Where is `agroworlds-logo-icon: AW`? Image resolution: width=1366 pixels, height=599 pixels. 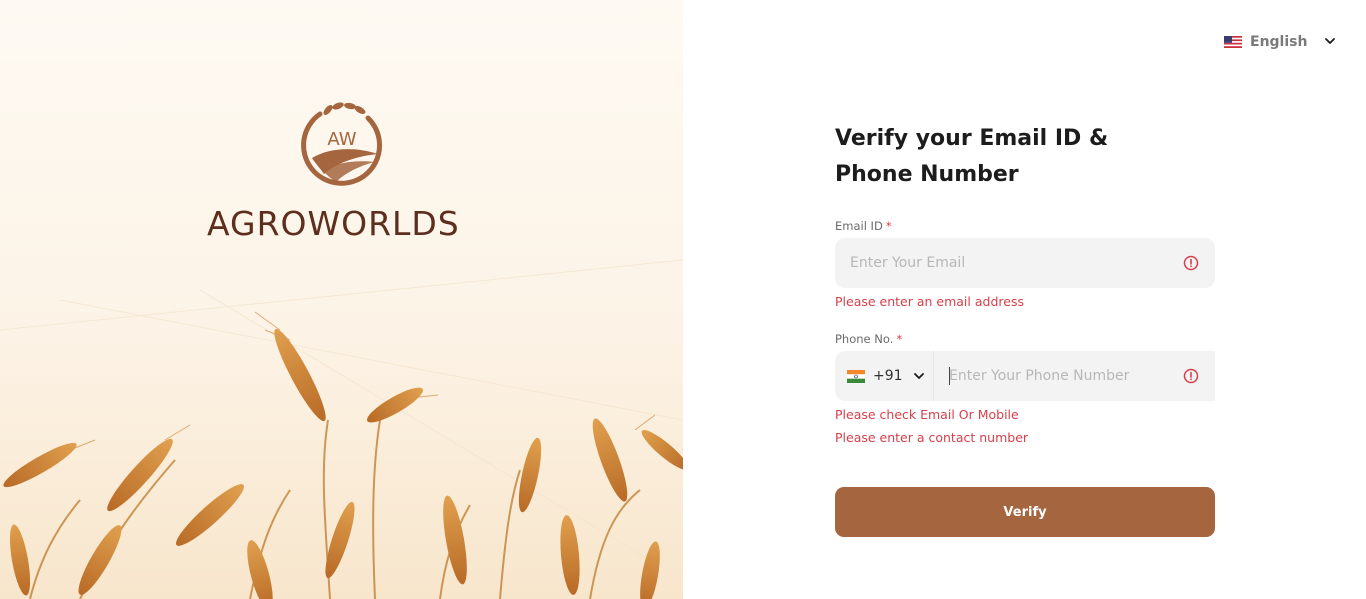
agroworlds-logo-icon: AW is located at coordinates (342, 144).